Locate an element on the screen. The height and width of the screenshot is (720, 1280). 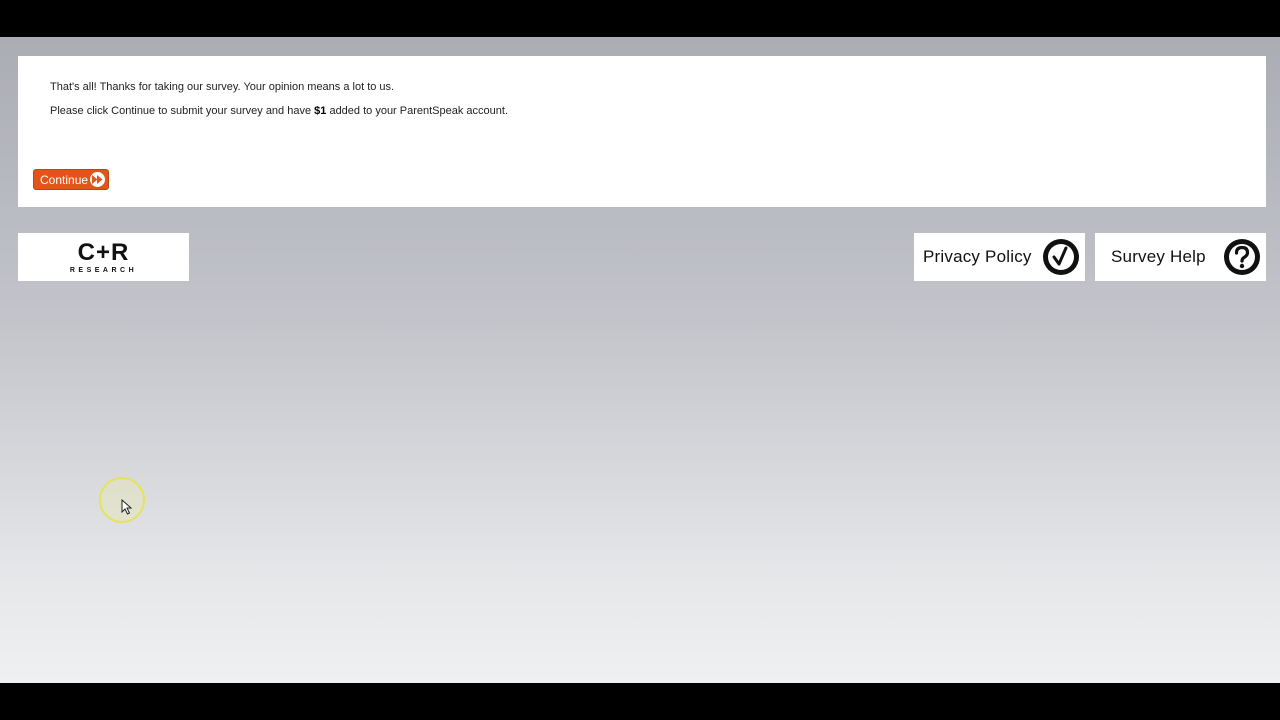
mouse-pointer-icon is located at coordinates (127, 507).